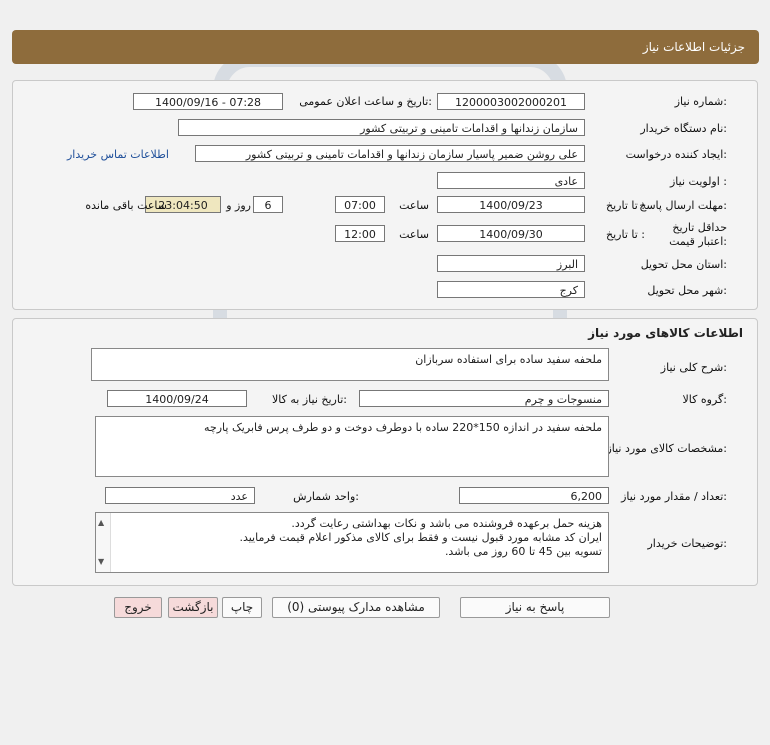 This screenshot has width=770, height=745. Describe the element at coordinates (698, 181) in the screenshot. I see `priority-label: اولویت نیاز :` at that location.